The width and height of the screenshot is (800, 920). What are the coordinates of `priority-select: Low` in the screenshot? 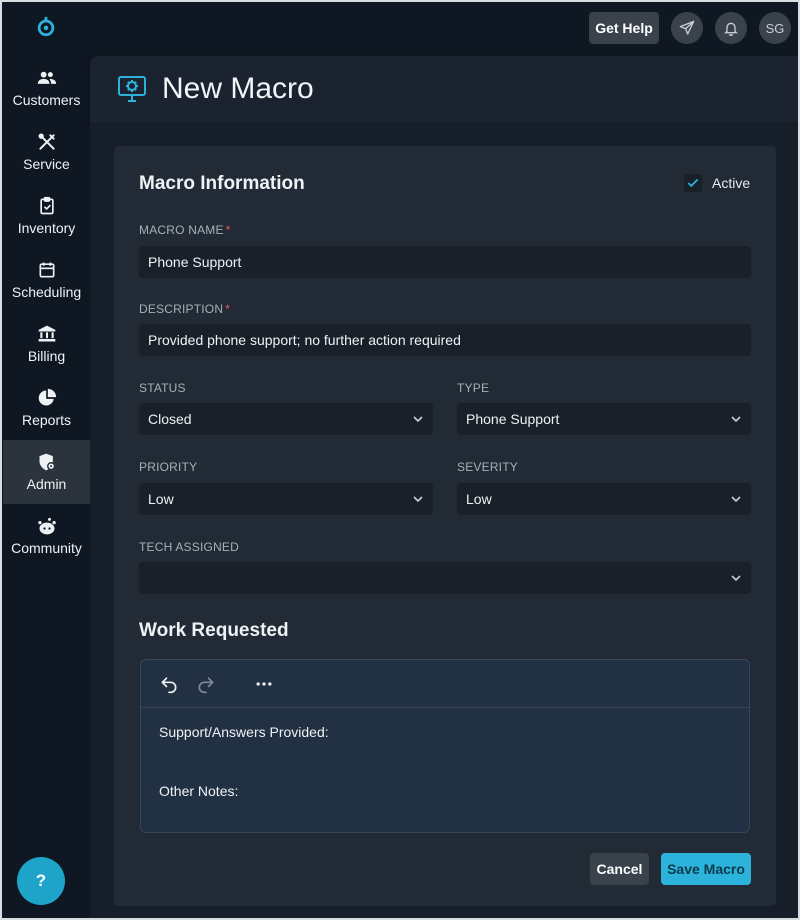 It's located at (286, 499).